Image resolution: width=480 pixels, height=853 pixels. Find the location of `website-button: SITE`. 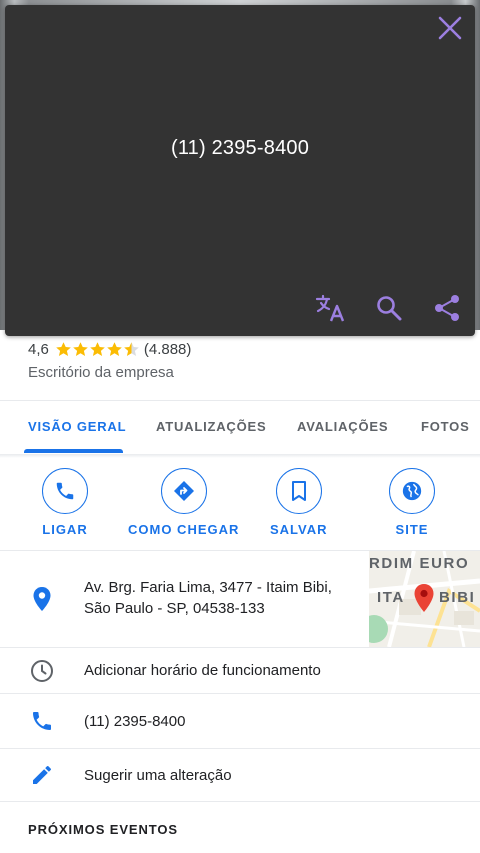

website-button: SITE is located at coordinates (412, 502).